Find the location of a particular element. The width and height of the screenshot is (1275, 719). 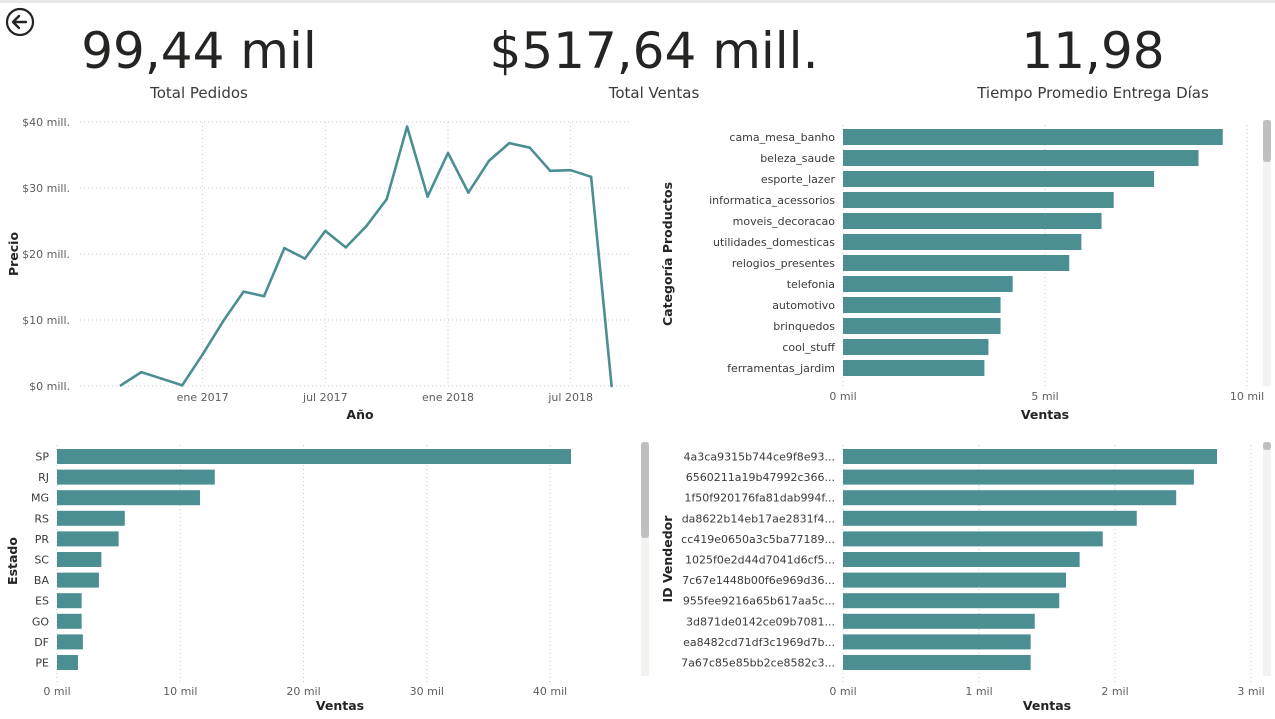

kpi-total-ventas: $517,64 mill. Total Ventas is located at coordinates (654, 60).